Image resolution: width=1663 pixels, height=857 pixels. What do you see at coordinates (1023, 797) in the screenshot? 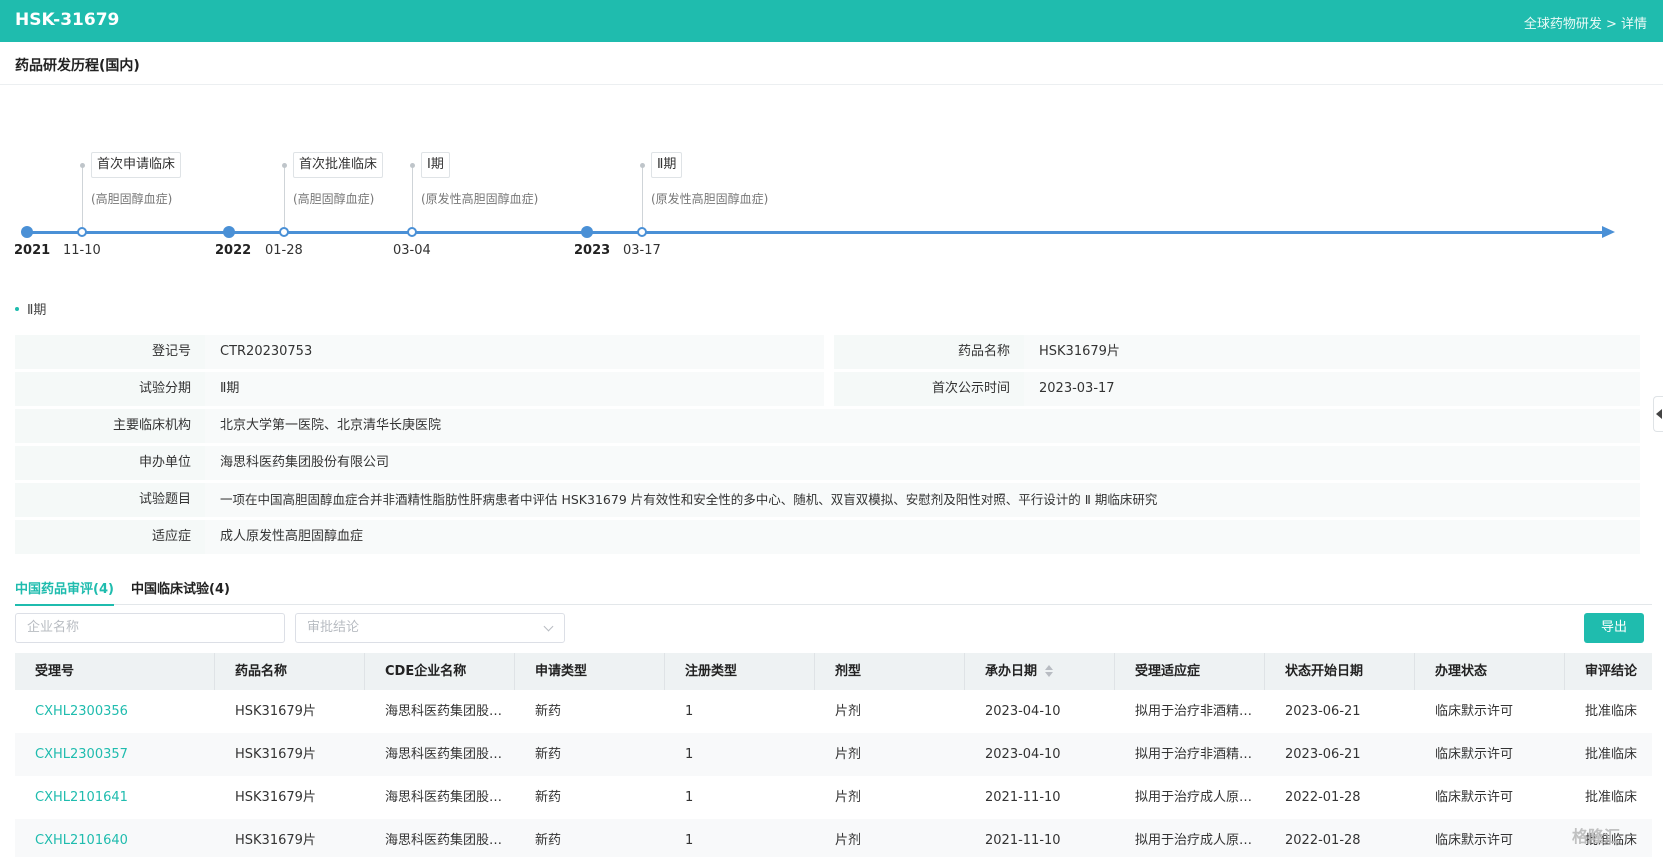
I see `table-cell: 2021-11-10` at bounding box center [1023, 797].